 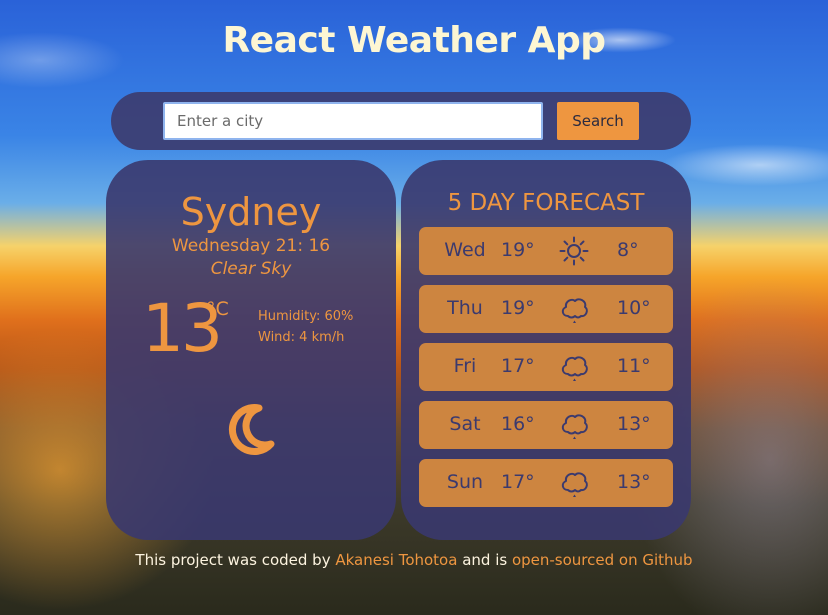 What do you see at coordinates (546, 251) in the screenshot?
I see `forecast-row-wed: Wed 19° 8°` at bounding box center [546, 251].